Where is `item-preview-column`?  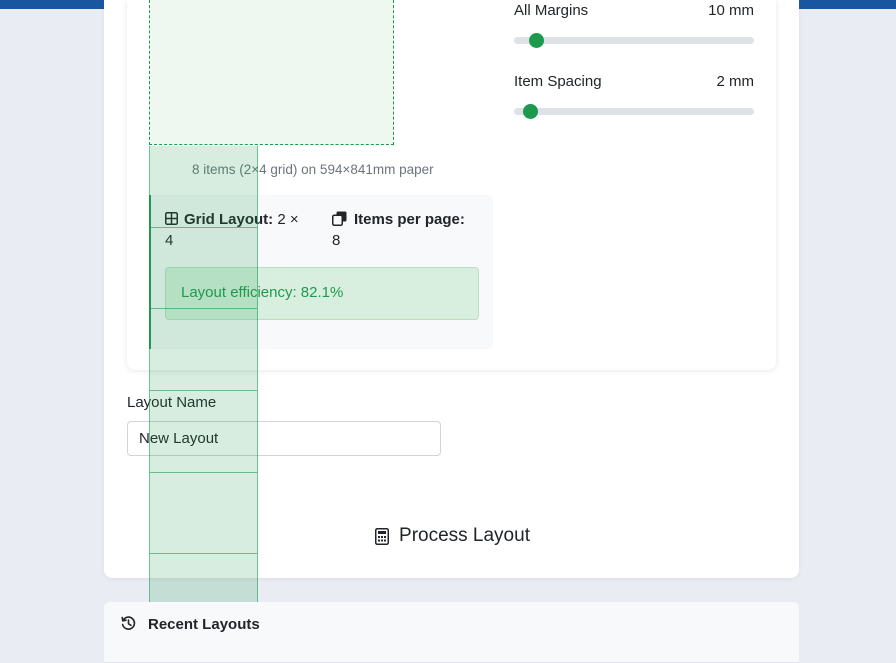 item-preview-column is located at coordinates (203, 374).